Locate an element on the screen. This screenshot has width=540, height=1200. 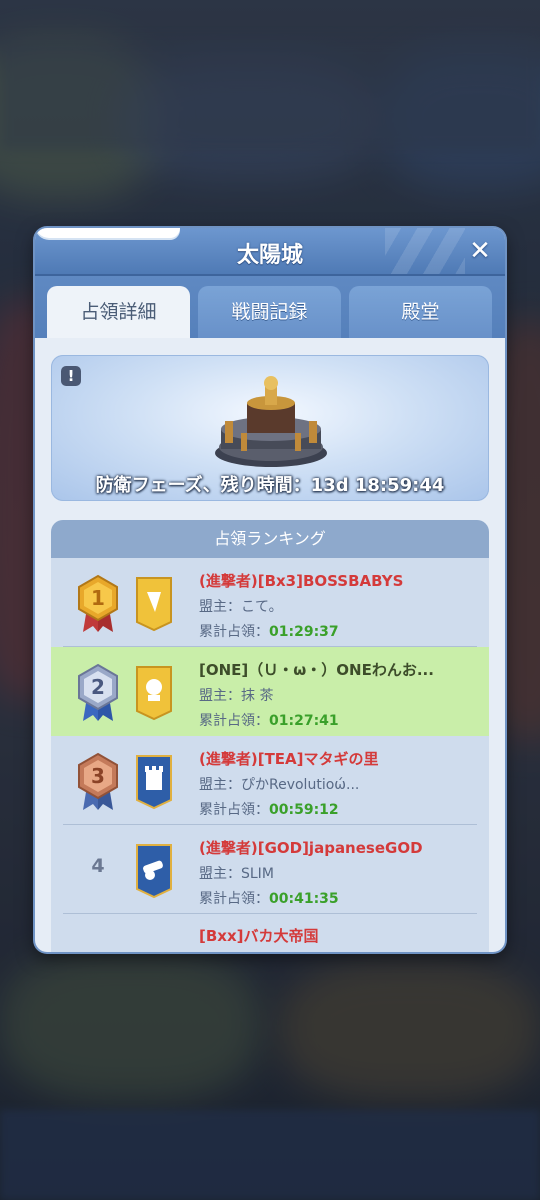
guild-leader: 盟主：SLIM is located at coordinates (236, 874).